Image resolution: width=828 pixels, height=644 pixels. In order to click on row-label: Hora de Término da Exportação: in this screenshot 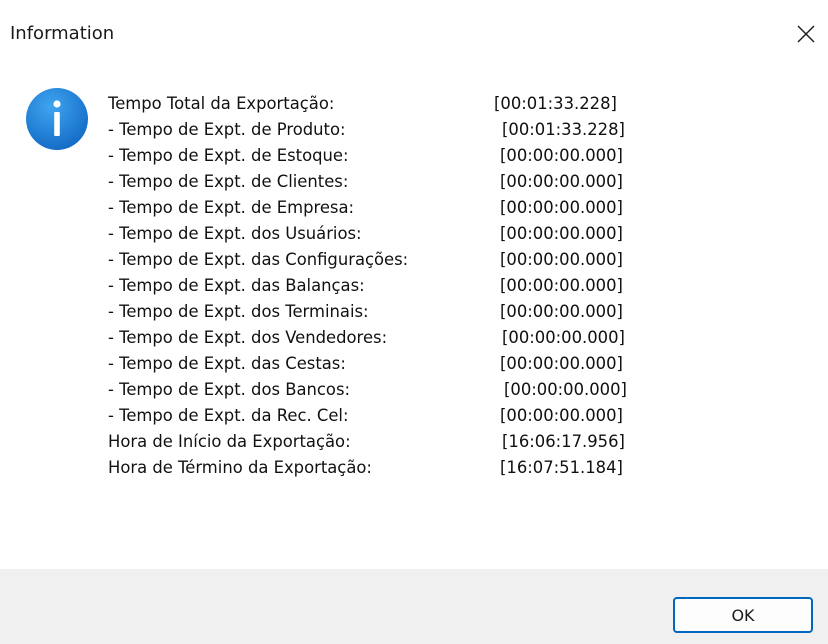, I will do `click(240, 467)`.